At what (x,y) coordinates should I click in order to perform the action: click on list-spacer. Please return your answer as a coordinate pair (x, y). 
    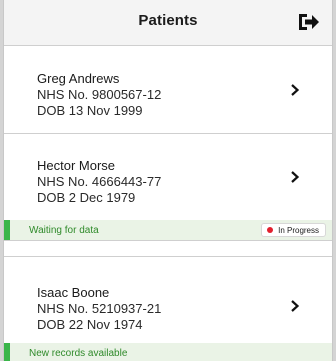
    Looking at the image, I should click on (168, 249).